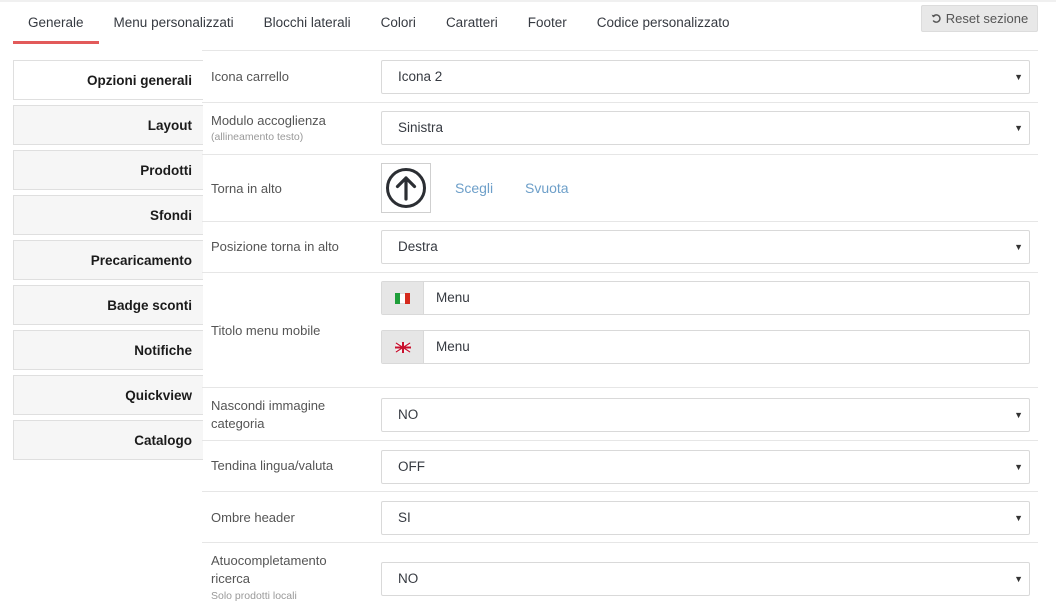 This screenshot has height=609, width=1056. Describe the element at coordinates (472, 23) in the screenshot. I see `tab-caratteri: Caratteri` at that location.